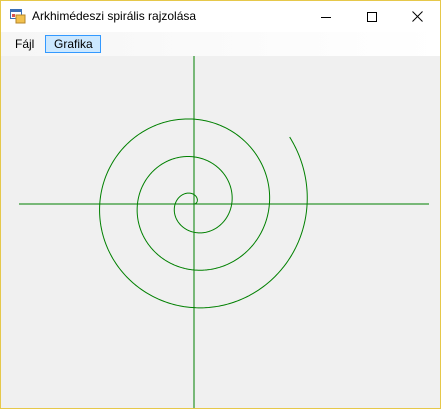 This screenshot has height=409, width=441. I want to click on minimize-icon, so click(326, 17).